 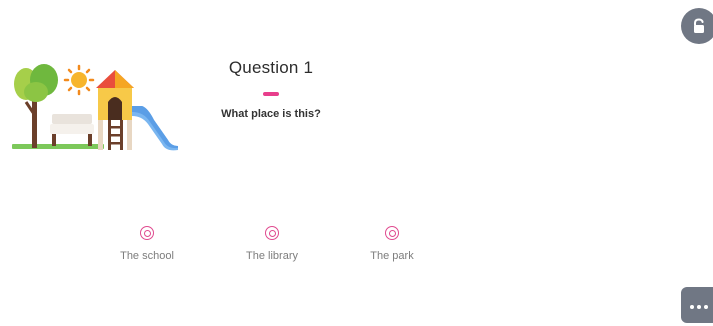 I want to click on playground-illustration, so click(x=95, y=107).